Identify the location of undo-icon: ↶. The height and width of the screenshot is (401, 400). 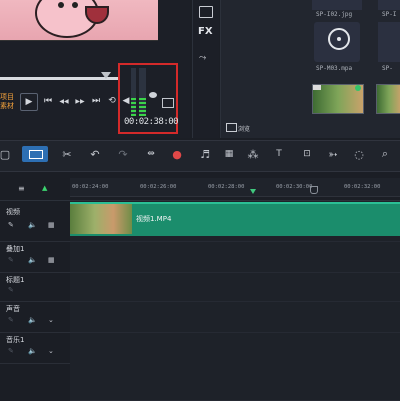
(95, 154).